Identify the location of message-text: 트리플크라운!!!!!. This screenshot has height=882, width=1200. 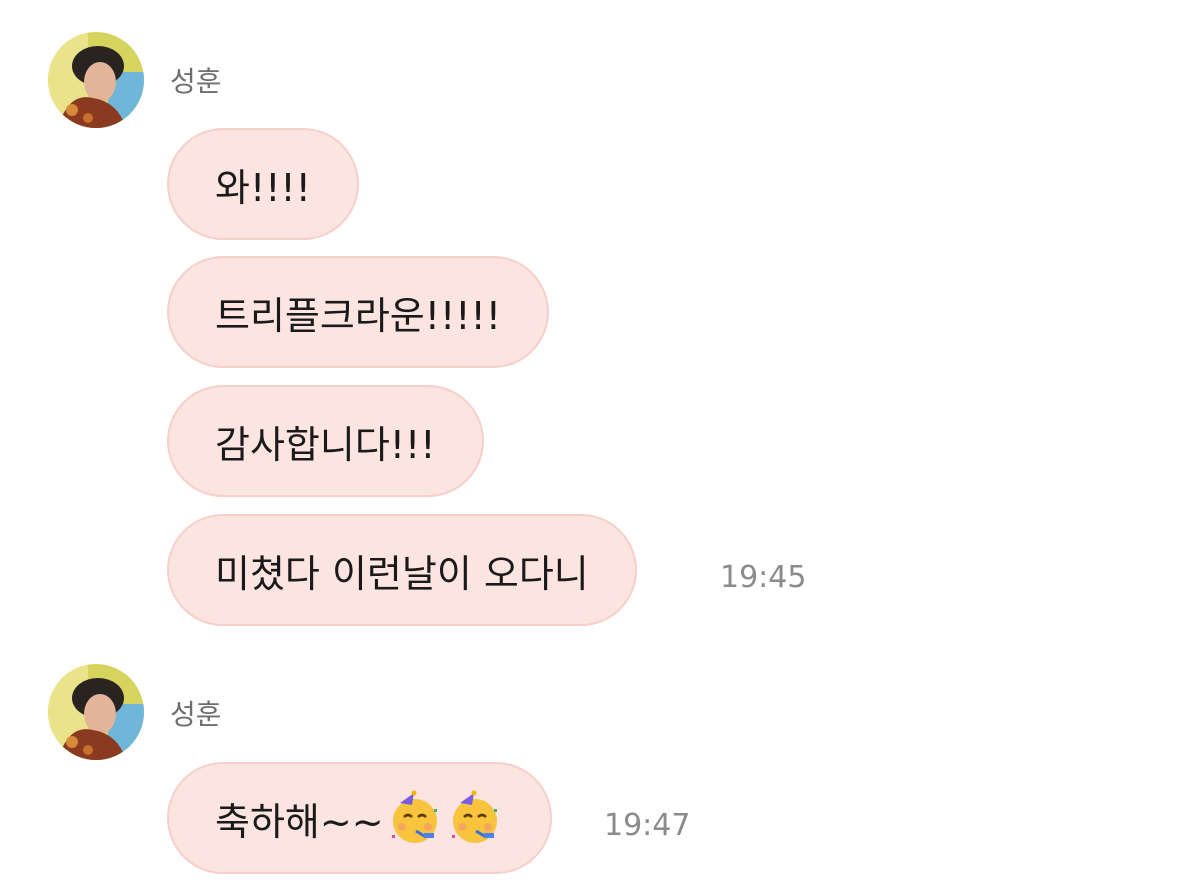
(358, 315).